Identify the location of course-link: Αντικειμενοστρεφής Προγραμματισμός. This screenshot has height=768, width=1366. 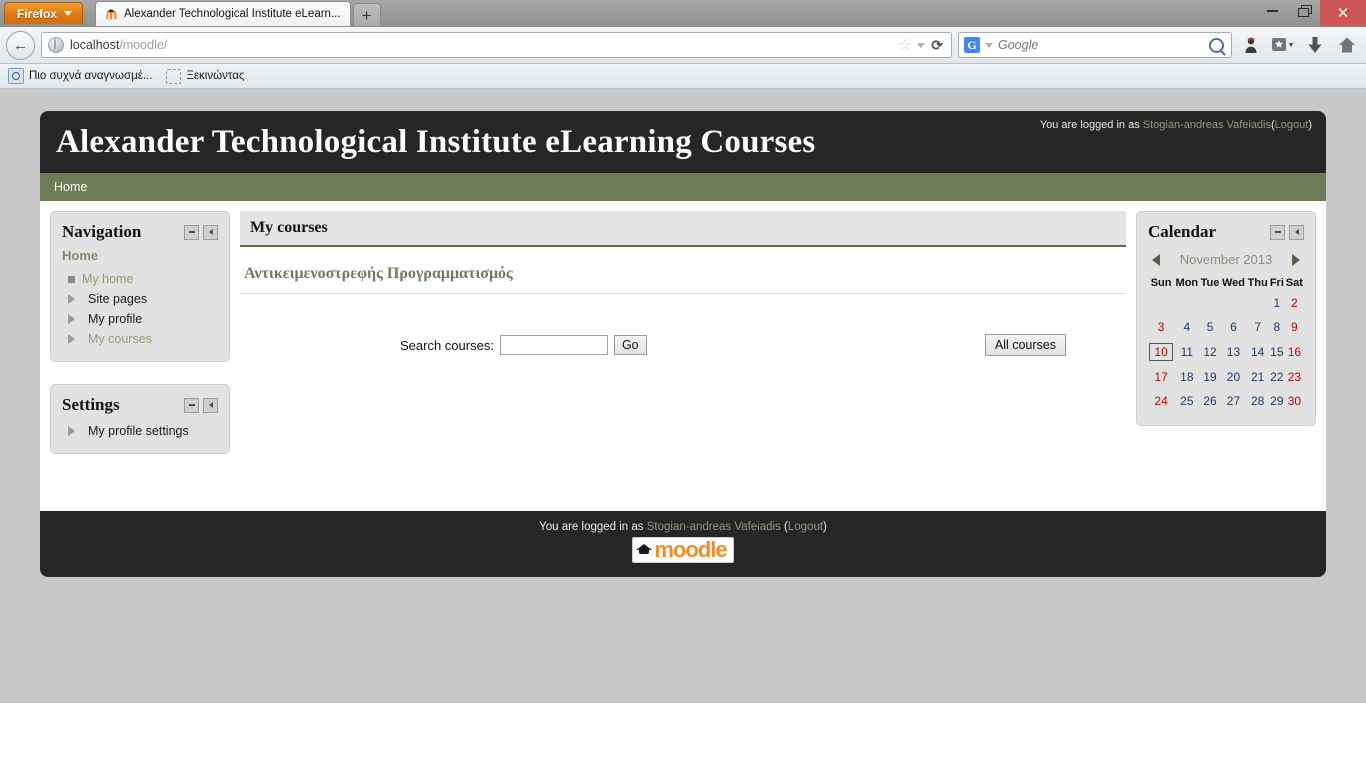
(378, 273).